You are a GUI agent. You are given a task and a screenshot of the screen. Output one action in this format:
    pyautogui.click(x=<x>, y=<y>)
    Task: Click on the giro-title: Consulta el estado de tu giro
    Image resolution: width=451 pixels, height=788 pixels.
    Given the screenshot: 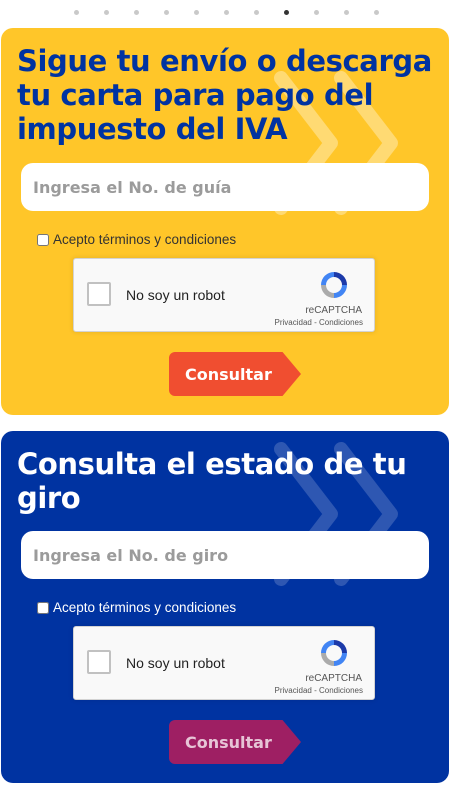 What is the action you would take?
    pyautogui.click(x=212, y=481)
    